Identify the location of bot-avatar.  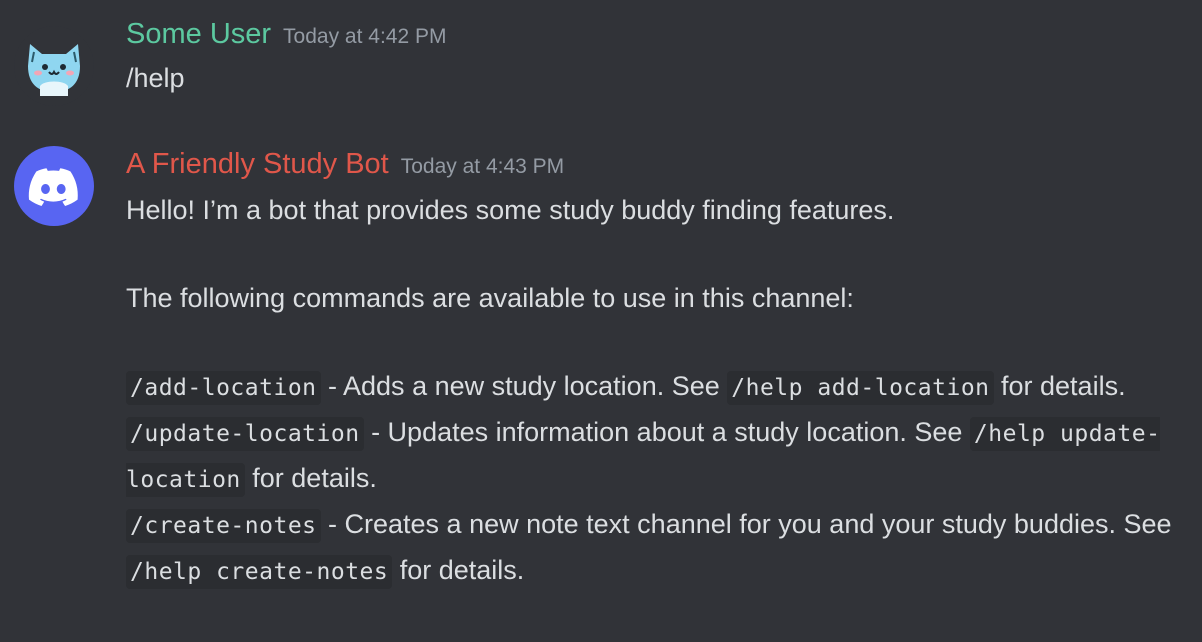
(54, 186).